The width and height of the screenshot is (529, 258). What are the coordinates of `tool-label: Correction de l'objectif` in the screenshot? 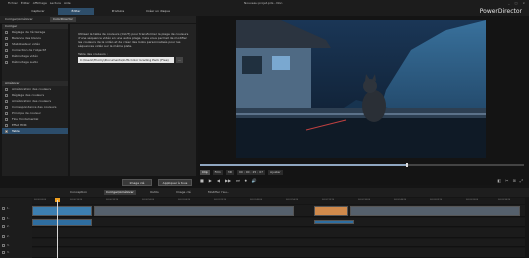 It's located at (29, 50).